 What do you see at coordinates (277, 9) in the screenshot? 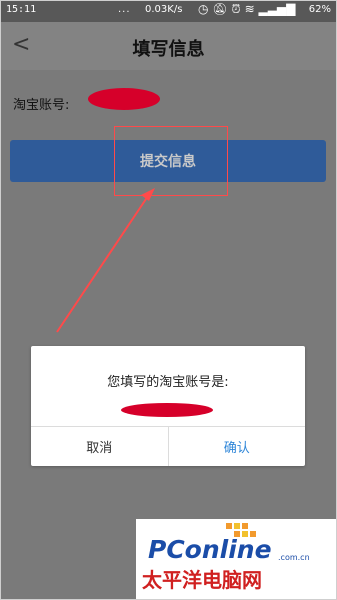
I see `signal-icon: ▂▃▅▇` at bounding box center [277, 9].